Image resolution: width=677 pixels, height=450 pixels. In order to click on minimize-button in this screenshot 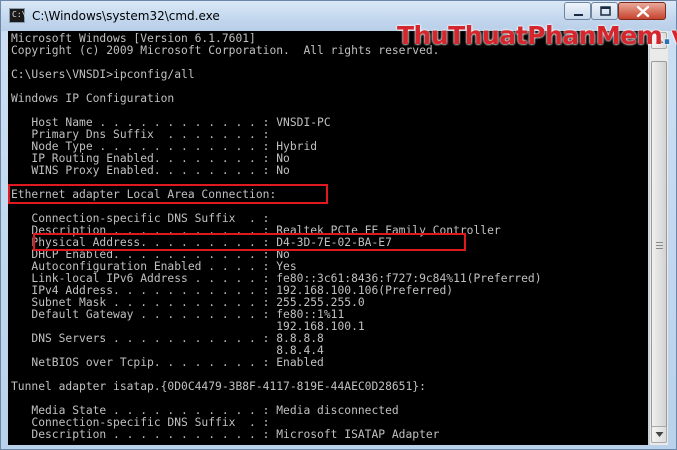, I will do `click(577, 11)`.